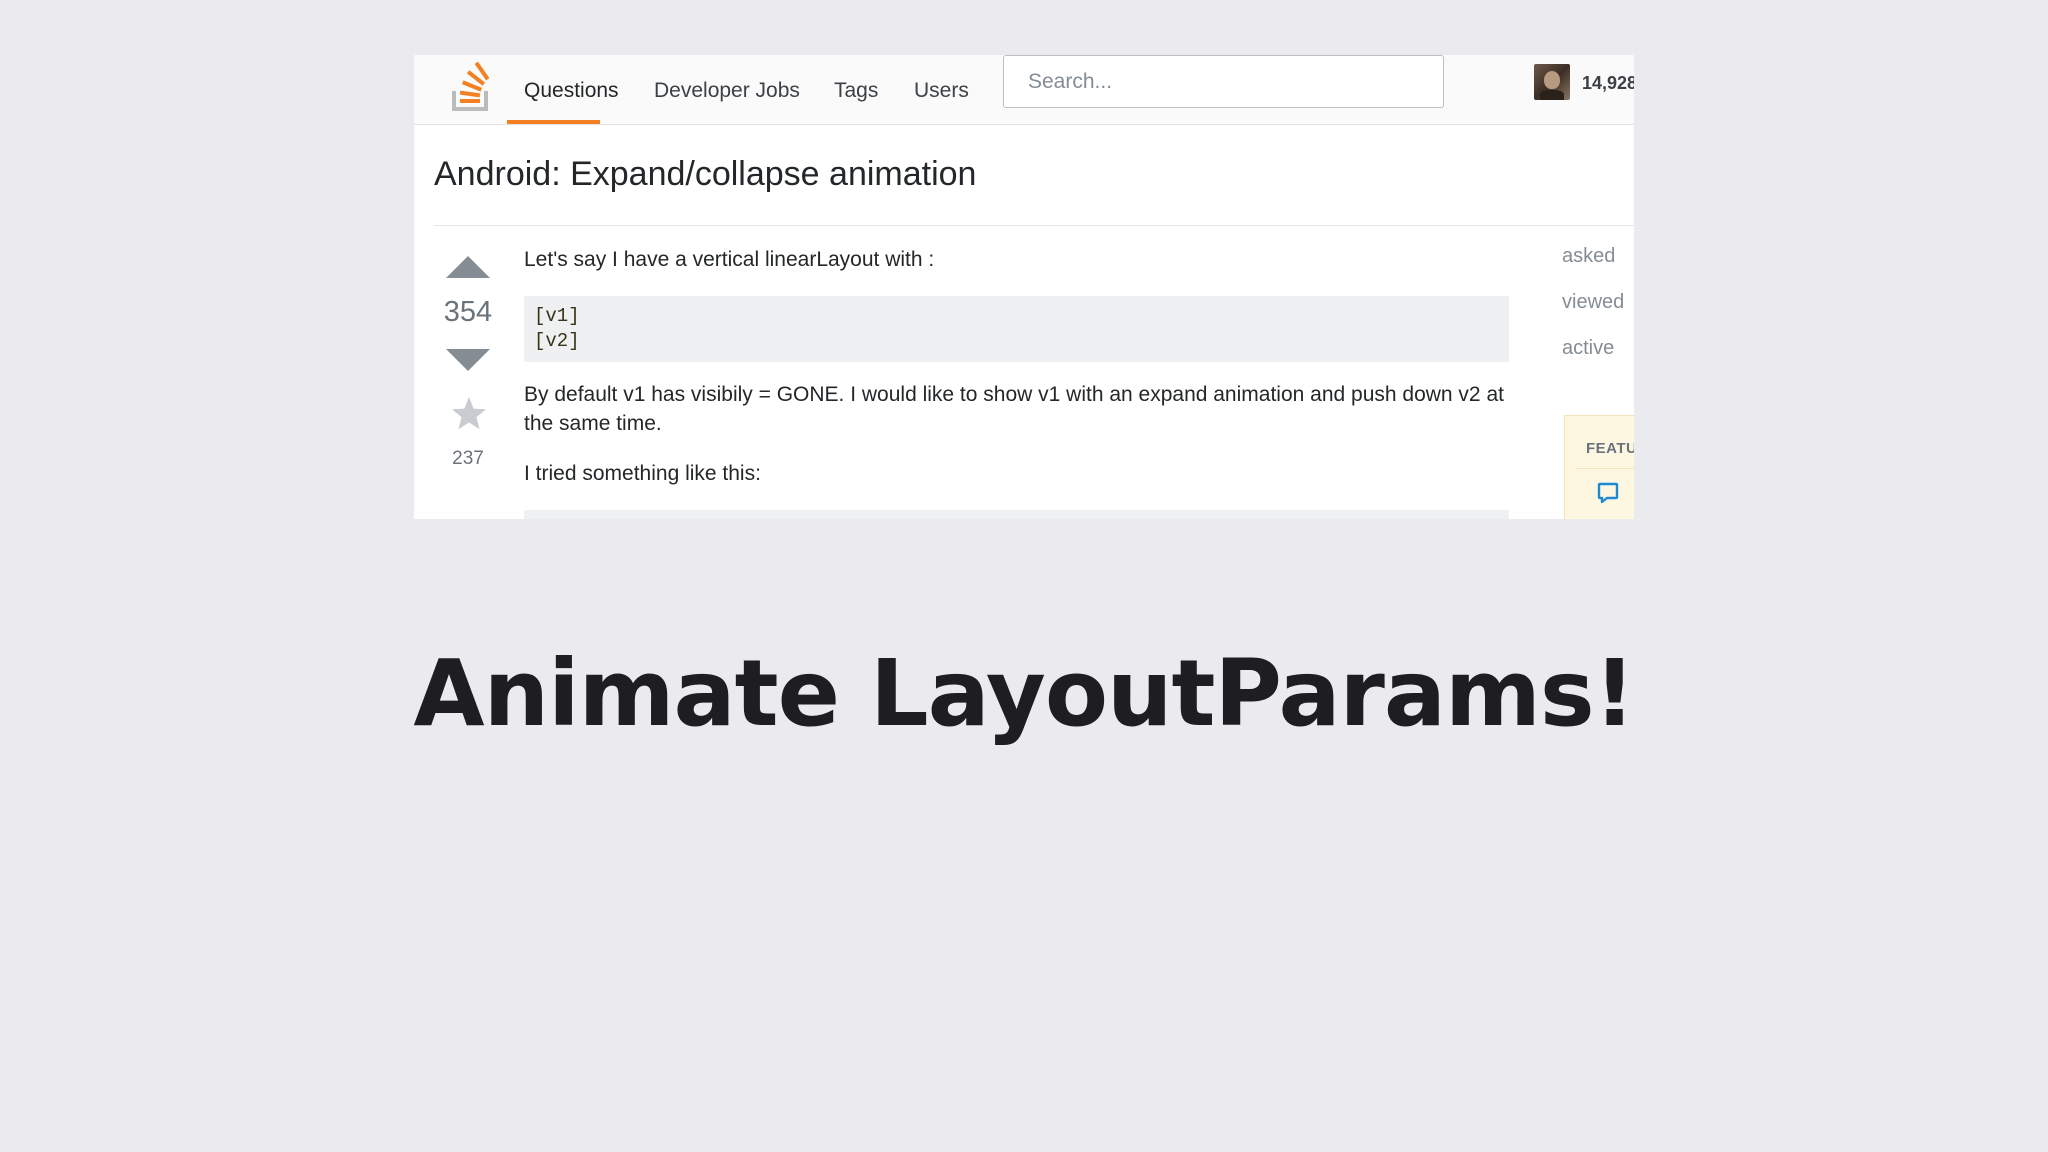 This screenshot has height=1152, width=2048. Describe the element at coordinates (642, 473) in the screenshot. I see `question-paragraph-3: I tried something like this:` at that location.